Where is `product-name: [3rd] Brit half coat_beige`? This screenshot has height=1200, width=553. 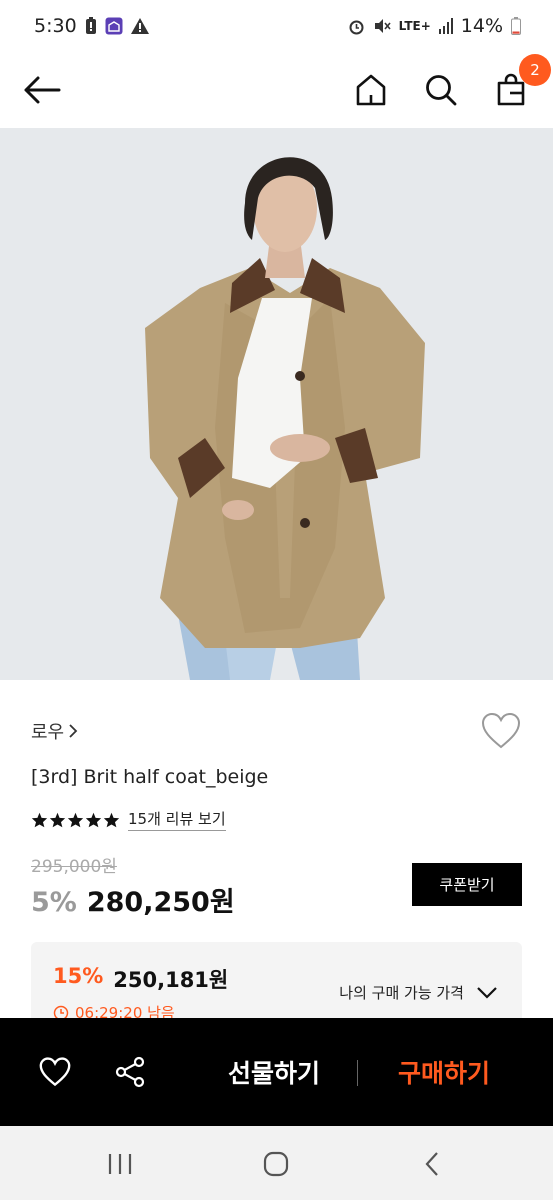 product-name: [3rd] Brit half coat_beige is located at coordinates (150, 777).